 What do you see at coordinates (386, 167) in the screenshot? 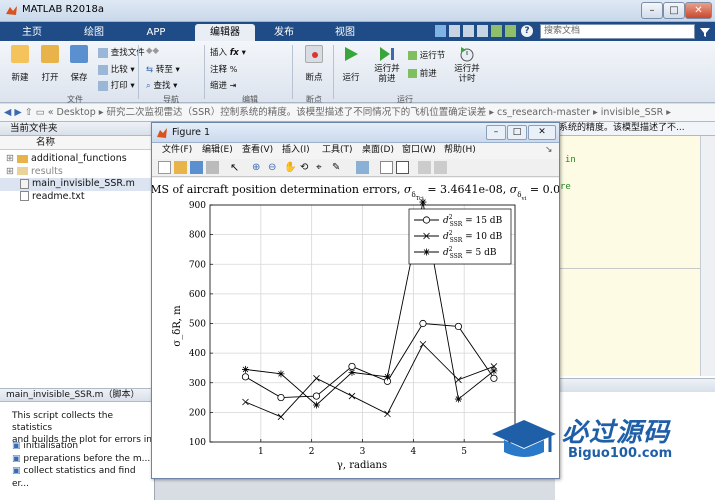
I see `colorbar-icon` at bounding box center [386, 167].